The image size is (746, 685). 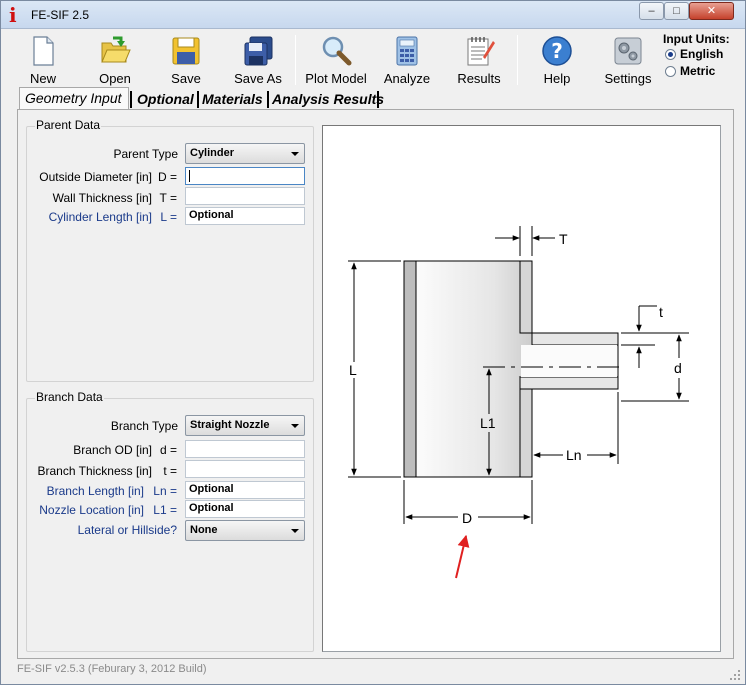 What do you see at coordinates (95, 491) in the screenshot?
I see `branch-length-label: Branch Length [in]` at bounding box center [95, 491].